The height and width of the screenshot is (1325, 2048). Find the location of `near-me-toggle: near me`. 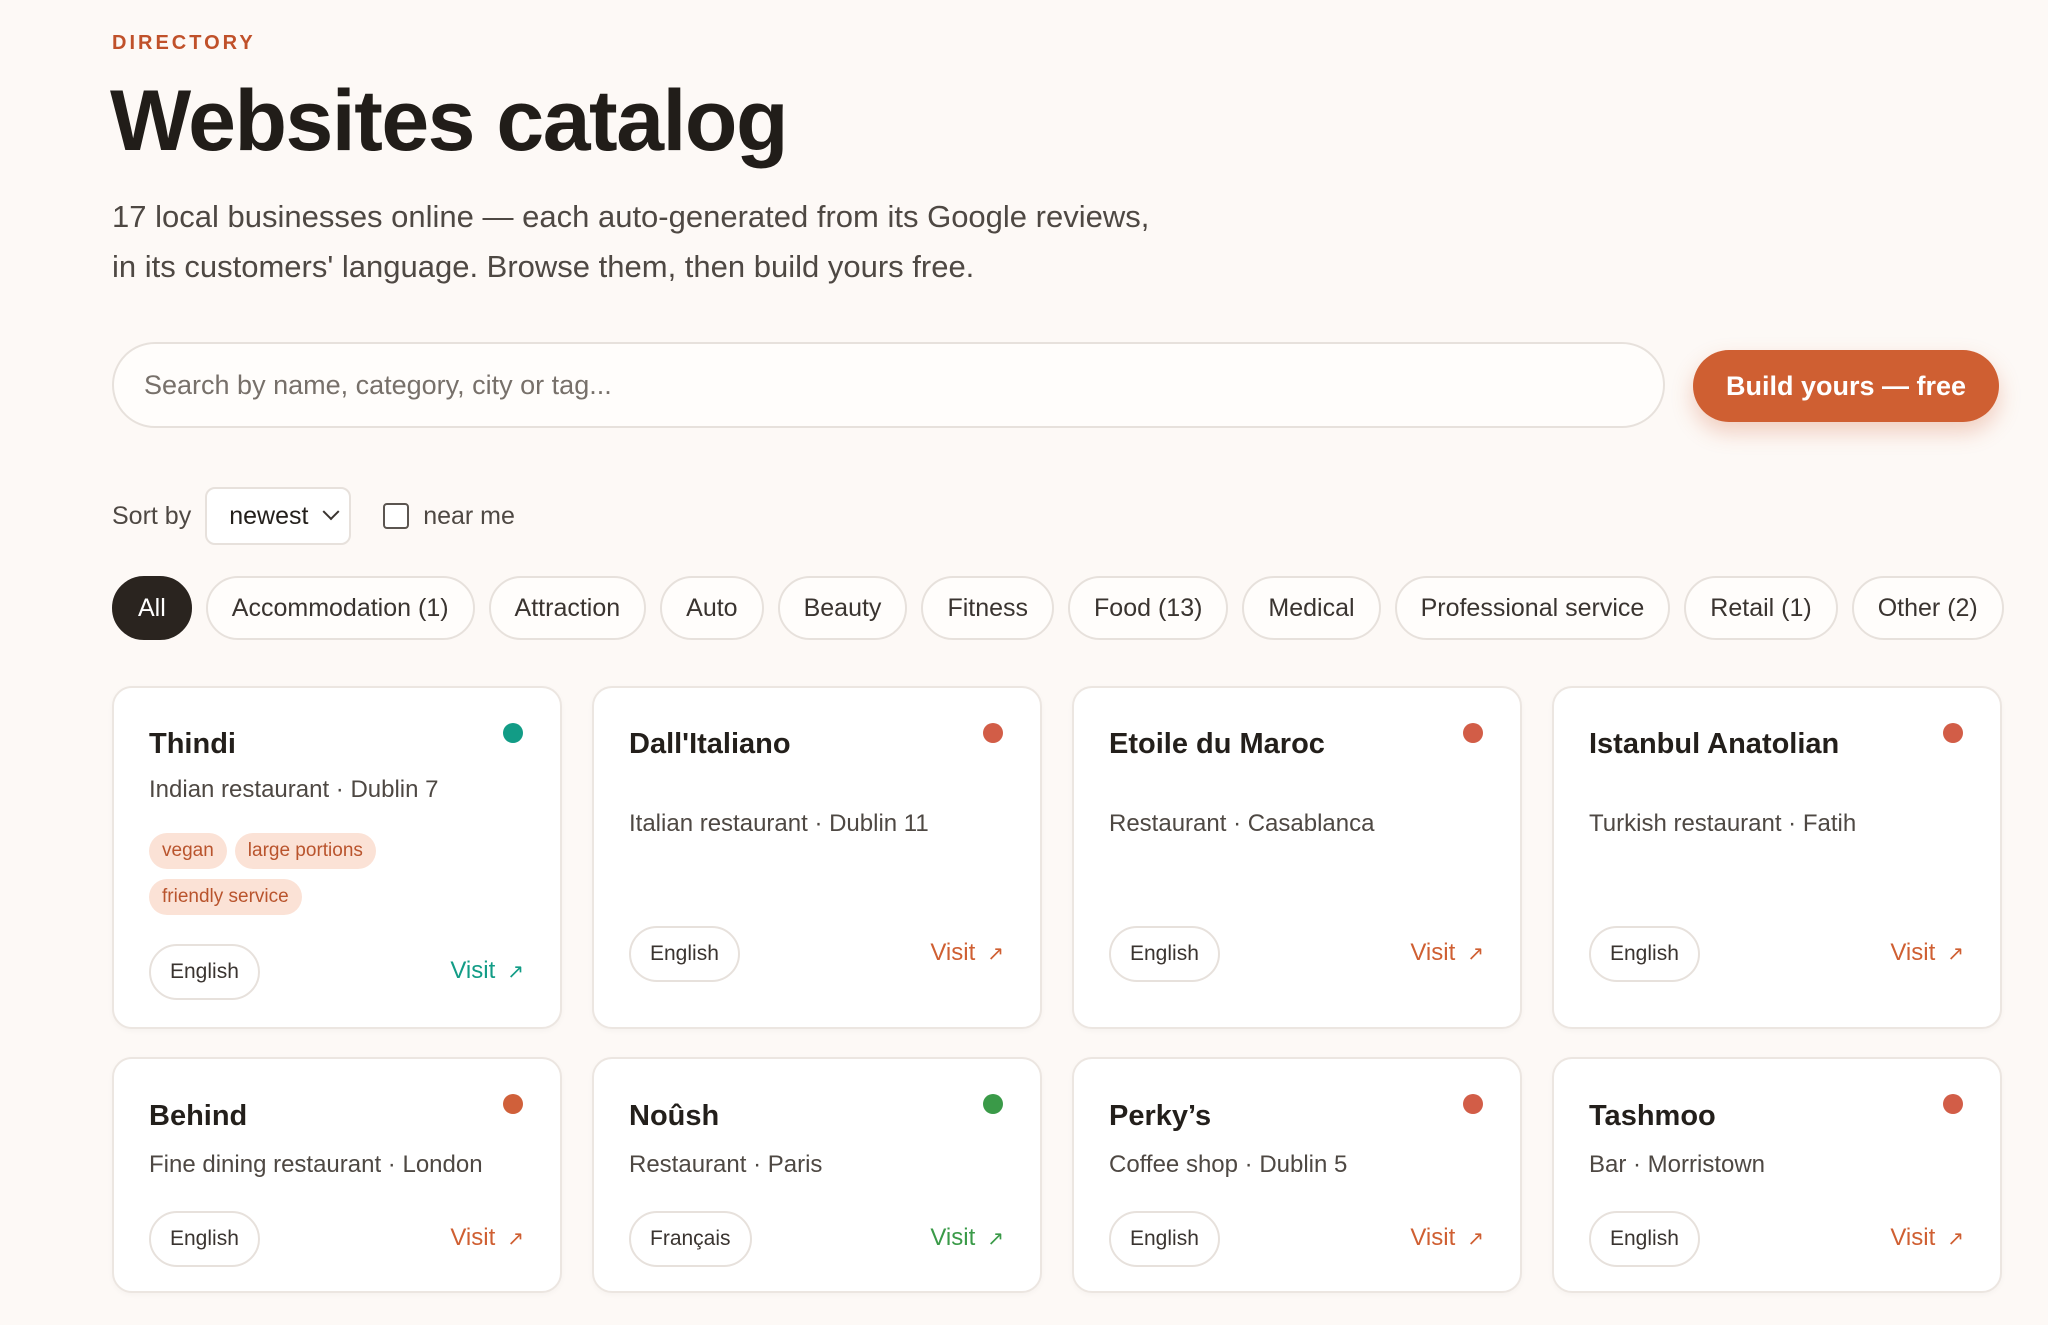

near-me-toggle: near me is located at coordinates (449, 516).